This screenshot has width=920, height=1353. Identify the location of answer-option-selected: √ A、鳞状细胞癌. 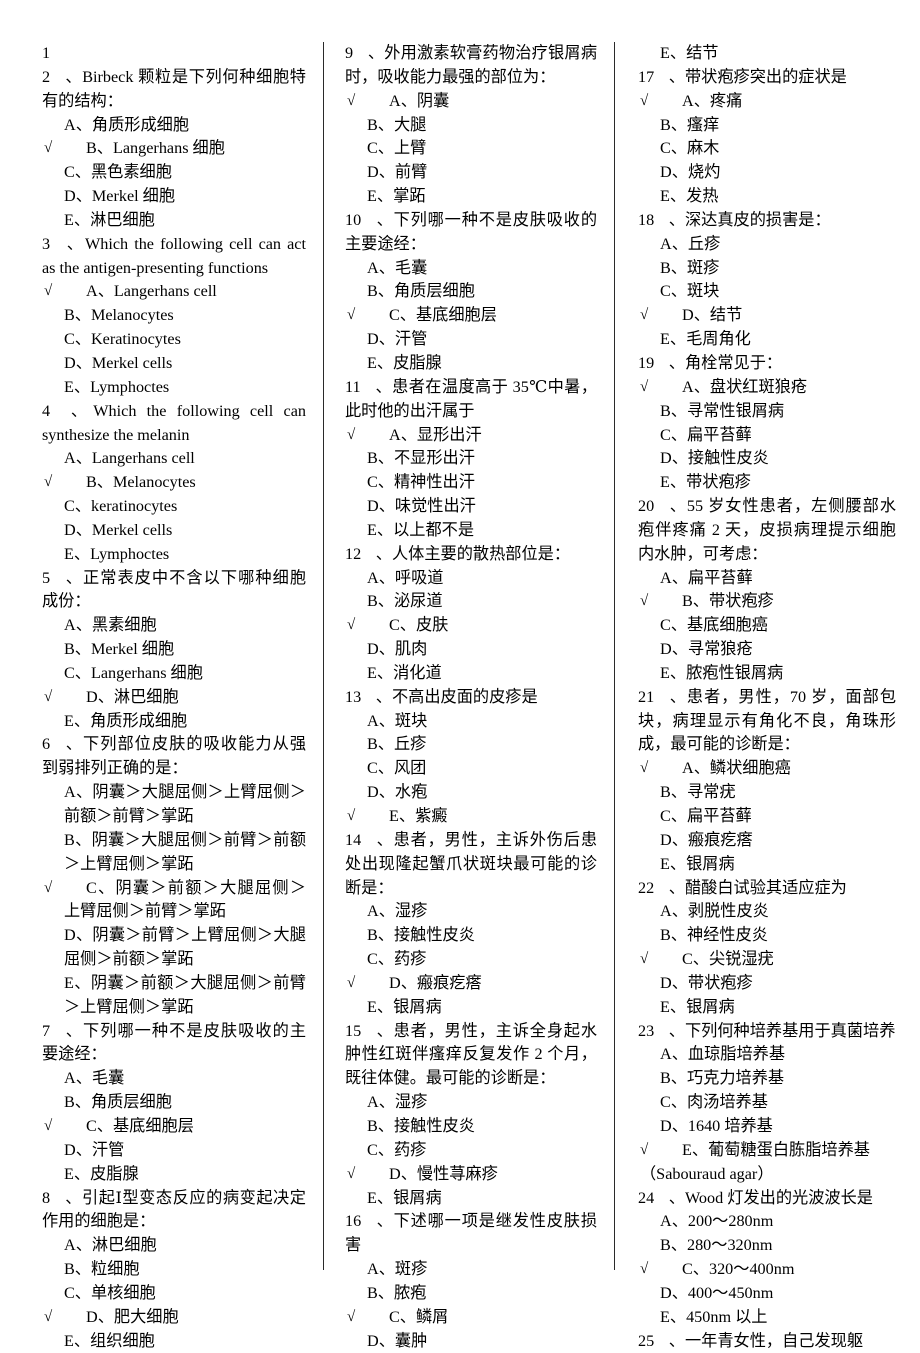
(767, 769).